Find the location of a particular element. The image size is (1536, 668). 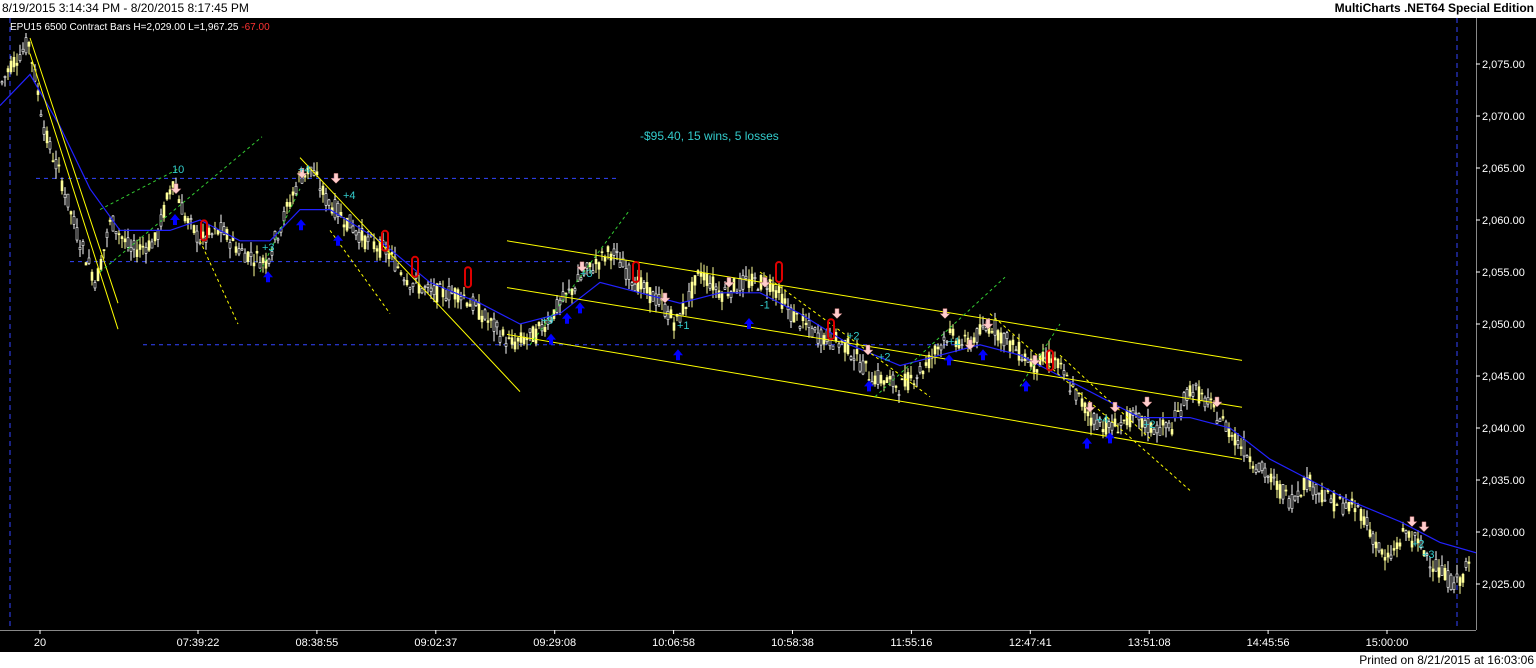

trade-label: +2 is located at coordinates (853, 337).